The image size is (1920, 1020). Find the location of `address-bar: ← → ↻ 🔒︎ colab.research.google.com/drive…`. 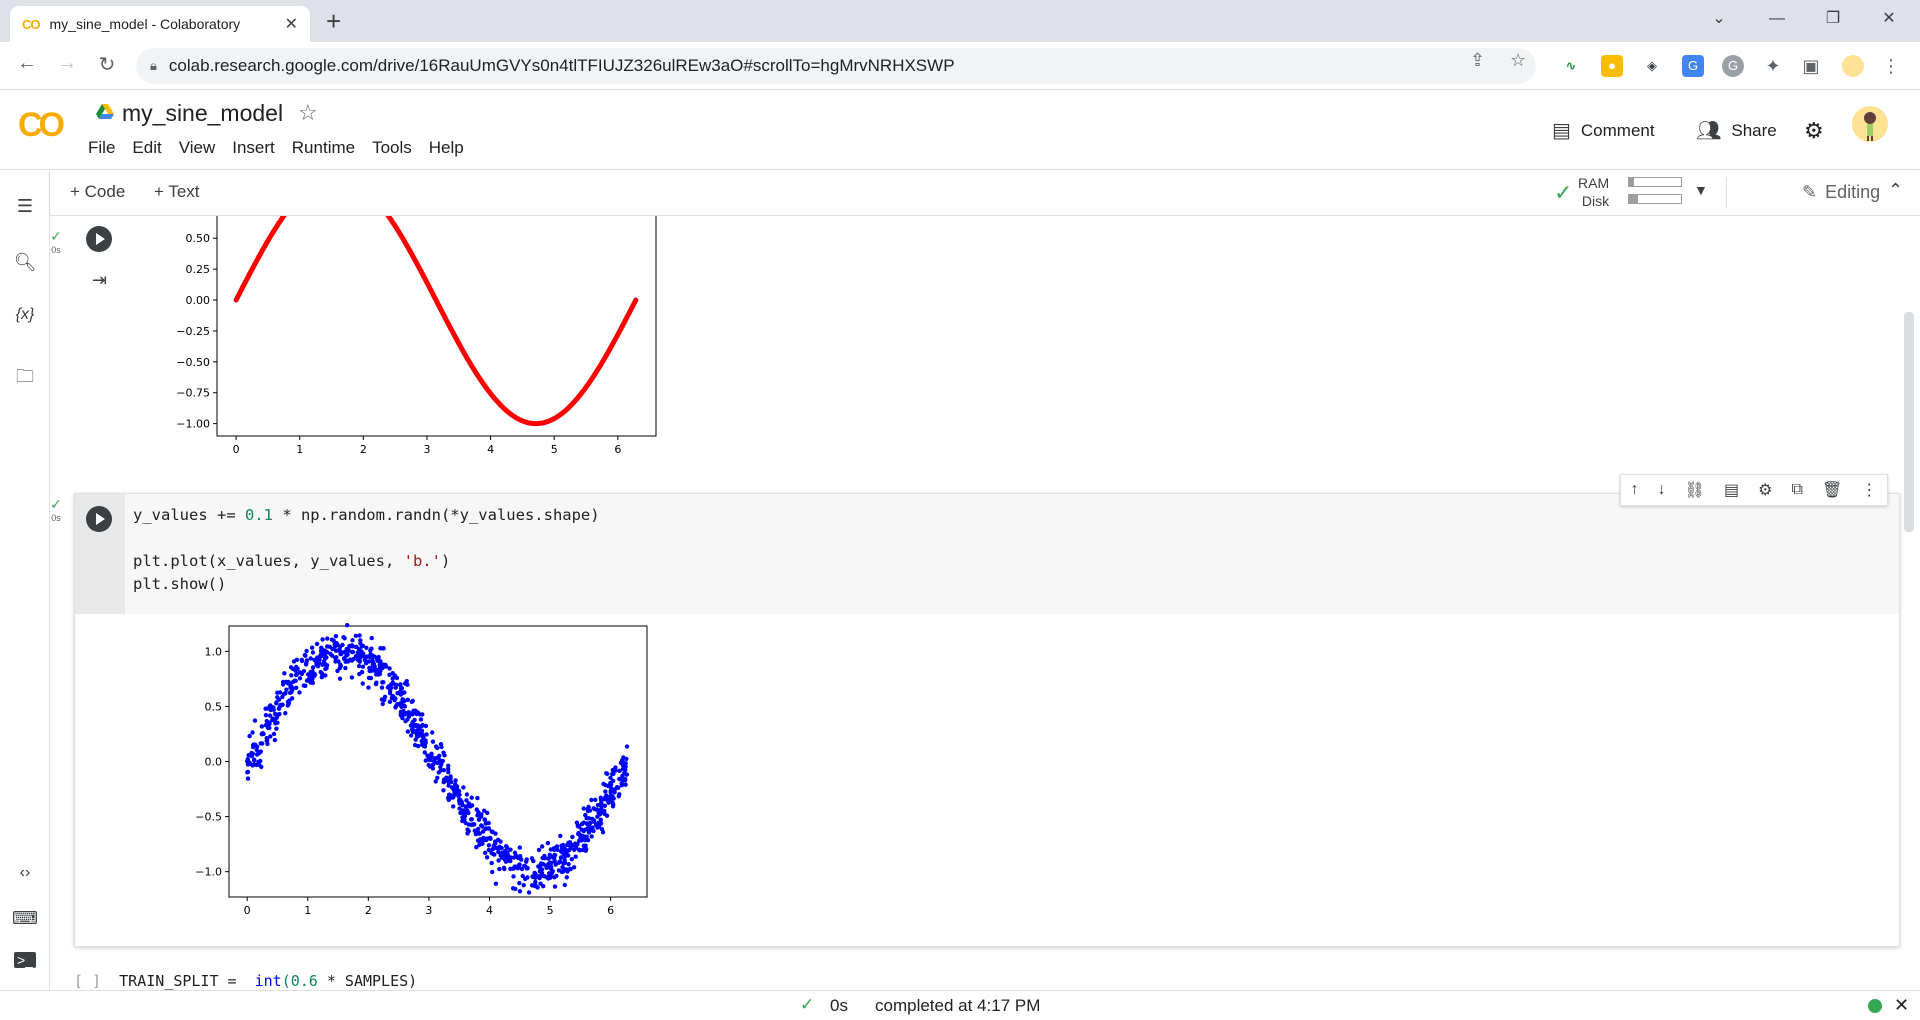

address-bar: ← → ↻ 🔒︎ colab.research.google.com/drive… is located at coordinates (960, 66).